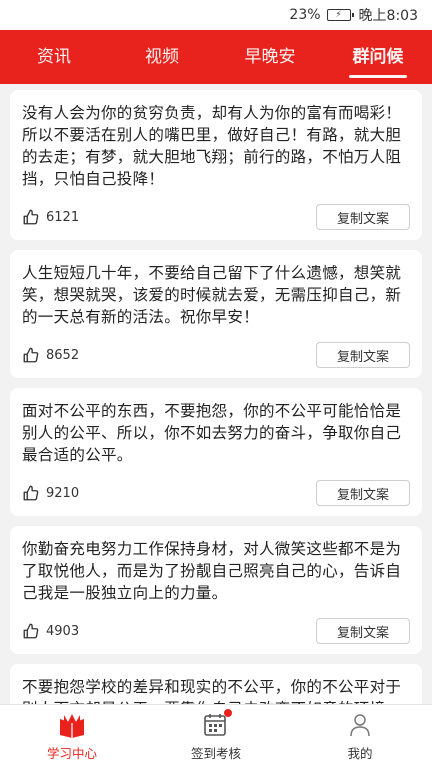  I want to click on like-button: 6121, so click(50, 217).